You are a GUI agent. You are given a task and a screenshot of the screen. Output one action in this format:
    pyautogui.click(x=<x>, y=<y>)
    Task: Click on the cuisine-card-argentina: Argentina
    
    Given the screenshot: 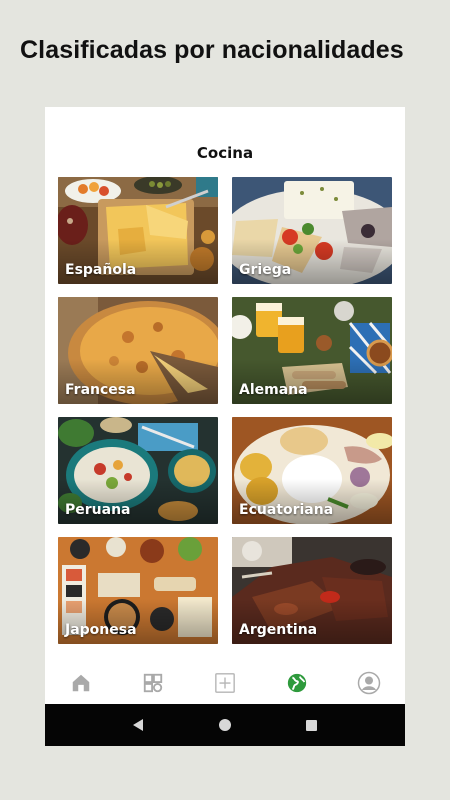 What is the action you would take?
    pyautogui.click(x=312, y=590)
    